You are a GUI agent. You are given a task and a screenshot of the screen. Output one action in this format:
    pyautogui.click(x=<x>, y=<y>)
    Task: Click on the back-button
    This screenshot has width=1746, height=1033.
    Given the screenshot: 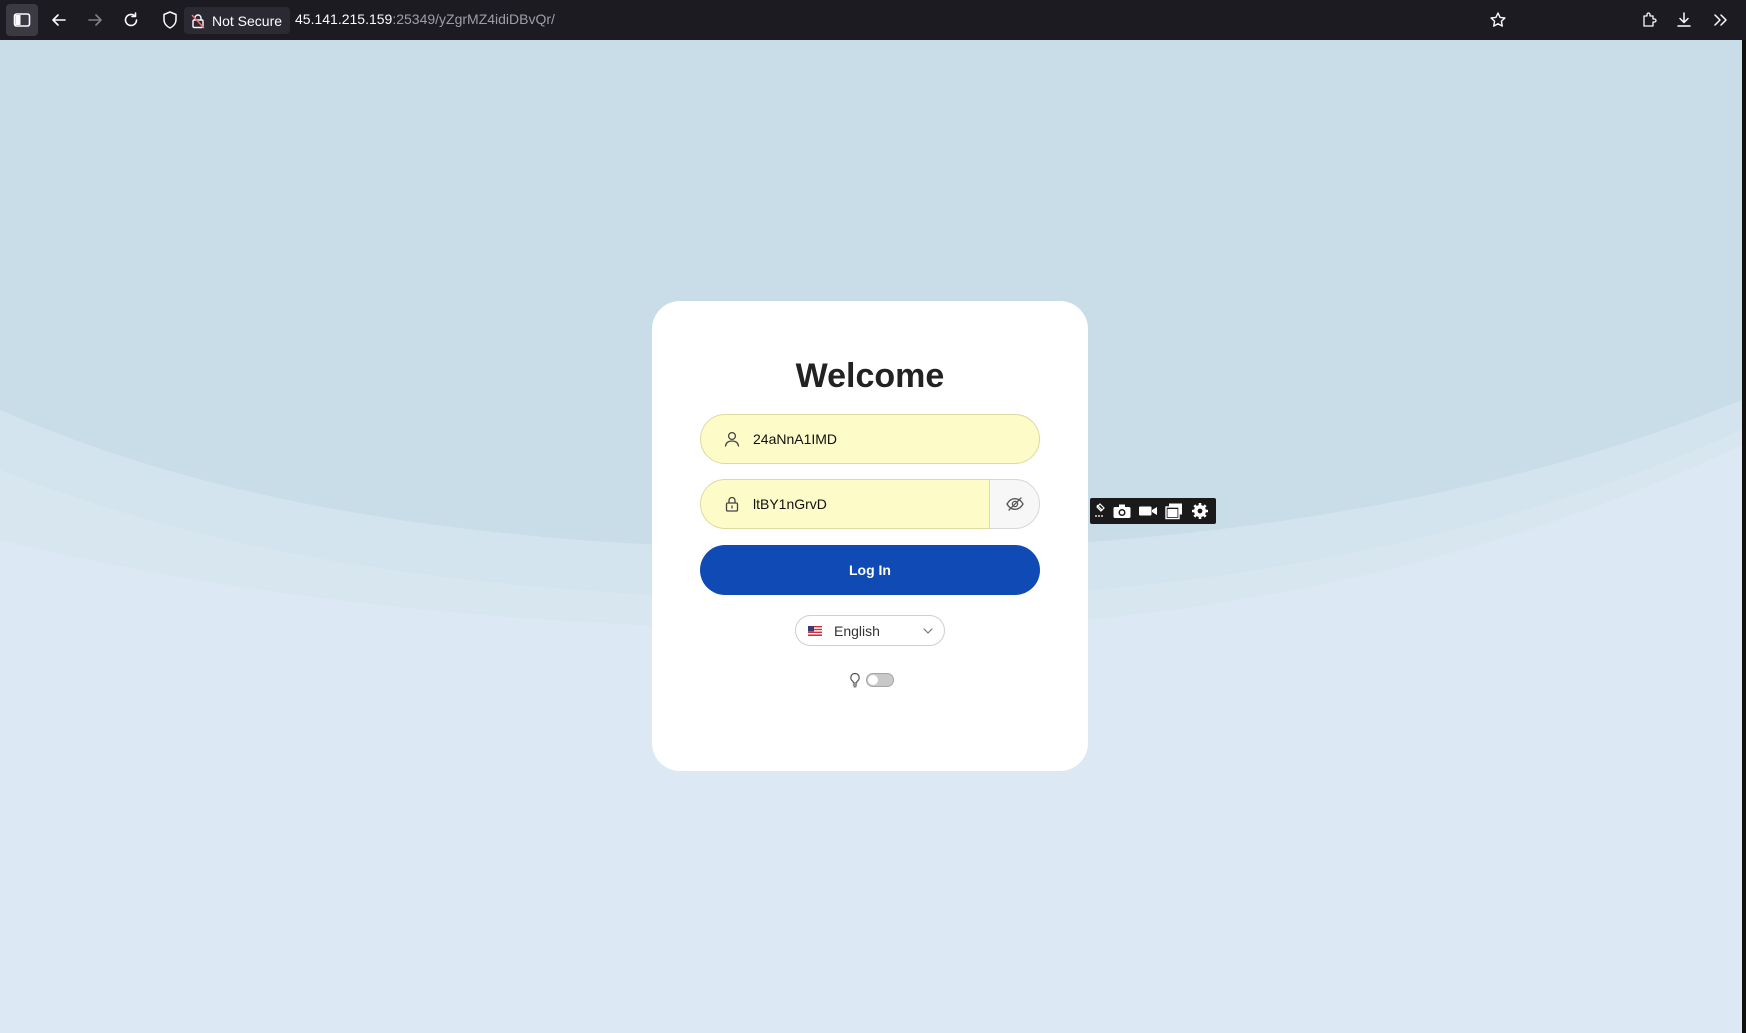 What is the action you would take?
    pyautogui.click(x=59, y=20)
    